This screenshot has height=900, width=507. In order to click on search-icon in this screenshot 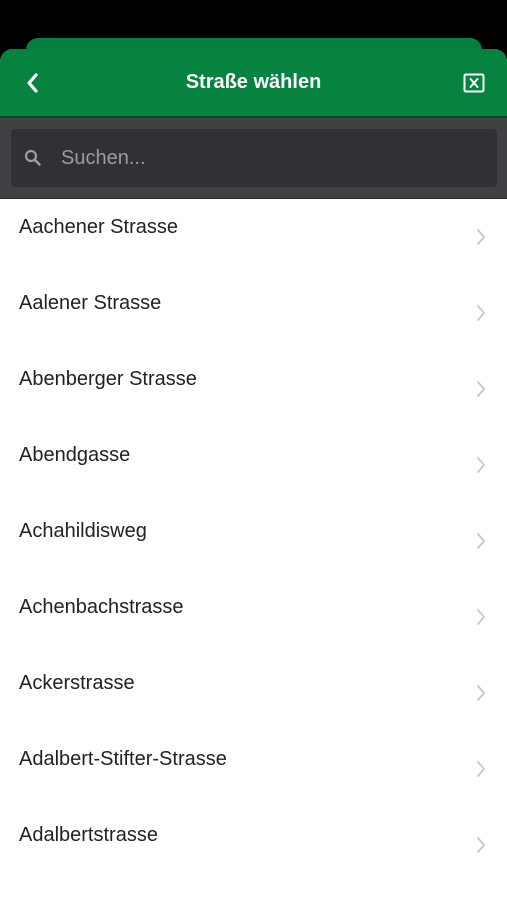, I will do `click(33, 158)`.